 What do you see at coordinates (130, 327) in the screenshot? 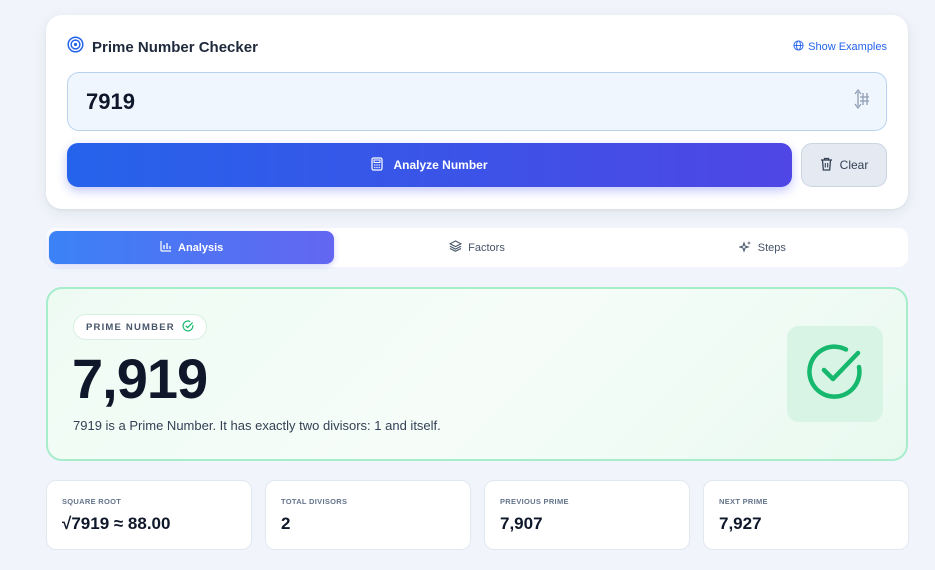
I see `badge-label: PRIME NUMBER` at bounding box center [130, 327].